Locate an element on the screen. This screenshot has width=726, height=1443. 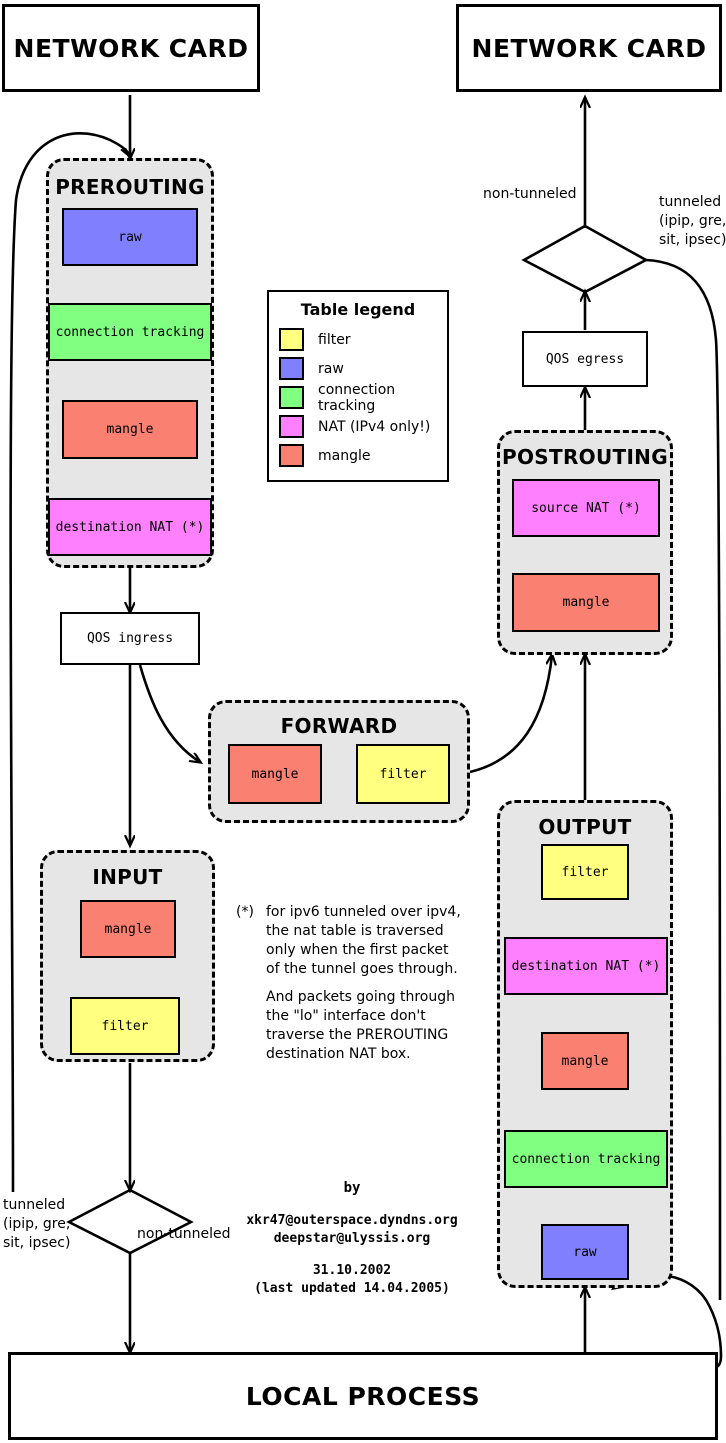
output-box-raw: raw is located at coordinates (585, 1252).